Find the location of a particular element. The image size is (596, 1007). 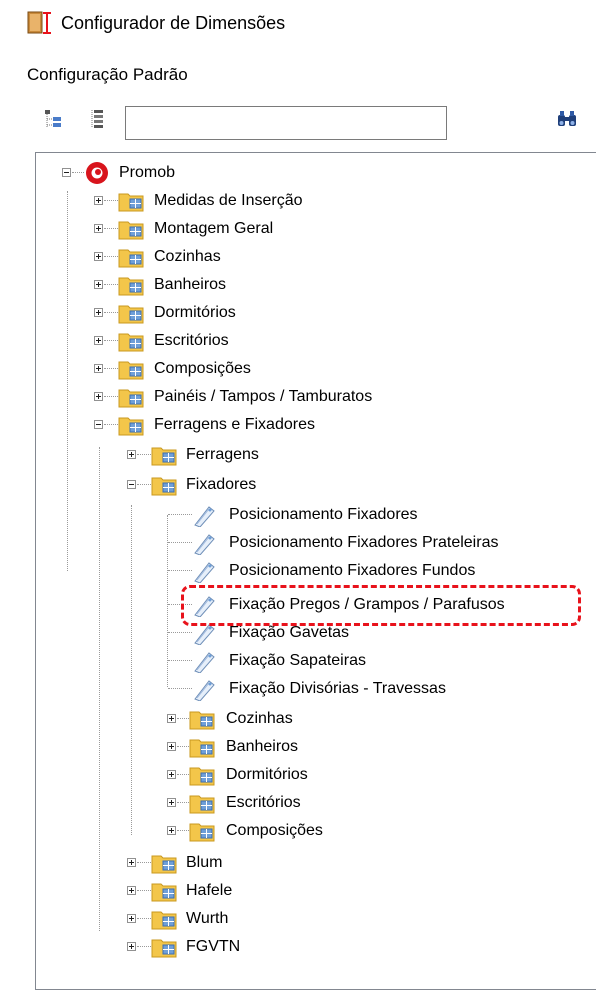

tree-node-medidas-de-insercao: Medidas de Inserção is located at coordinates (316, 201).